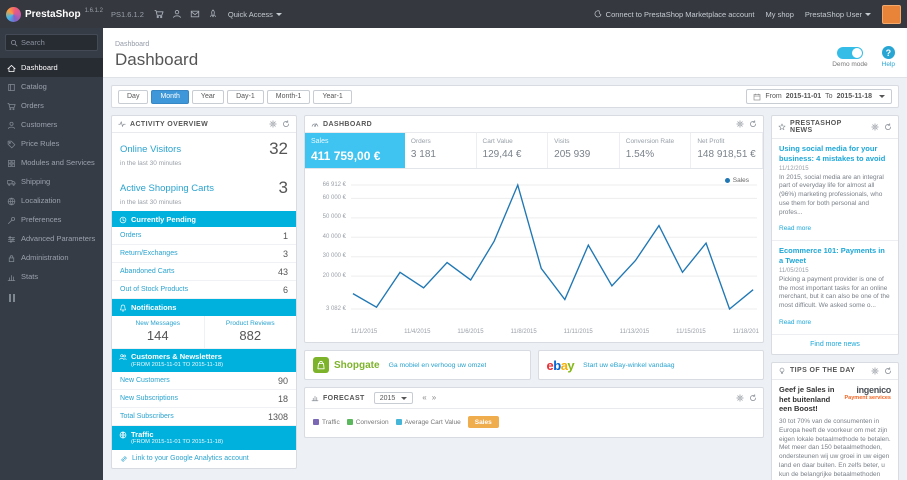 This screenshot has height=480, width=907. I want to click on cart-icon, so click(159, 14).